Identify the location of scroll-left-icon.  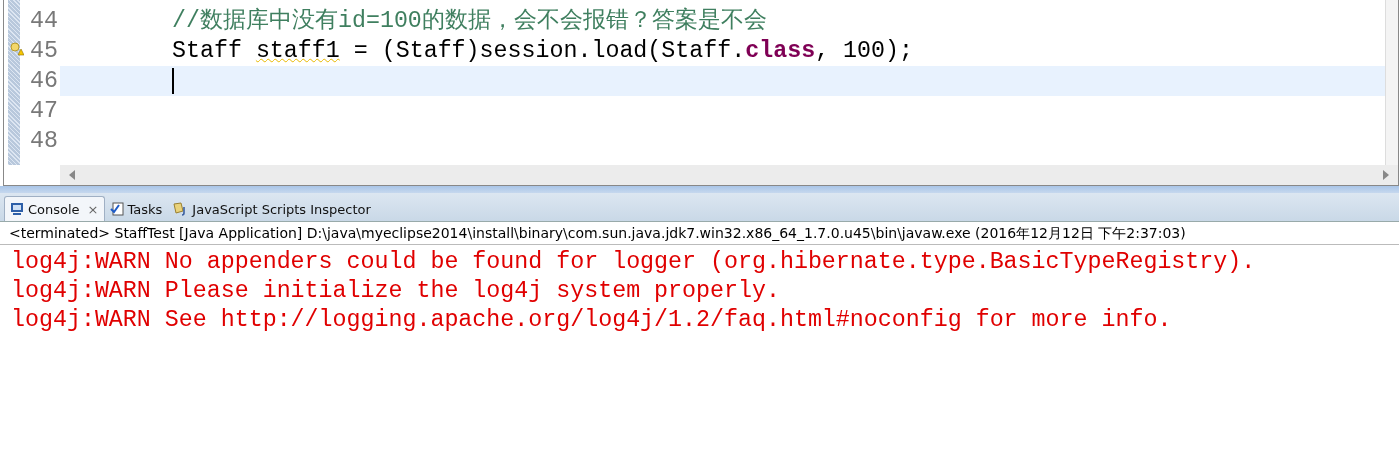
(72, 175).